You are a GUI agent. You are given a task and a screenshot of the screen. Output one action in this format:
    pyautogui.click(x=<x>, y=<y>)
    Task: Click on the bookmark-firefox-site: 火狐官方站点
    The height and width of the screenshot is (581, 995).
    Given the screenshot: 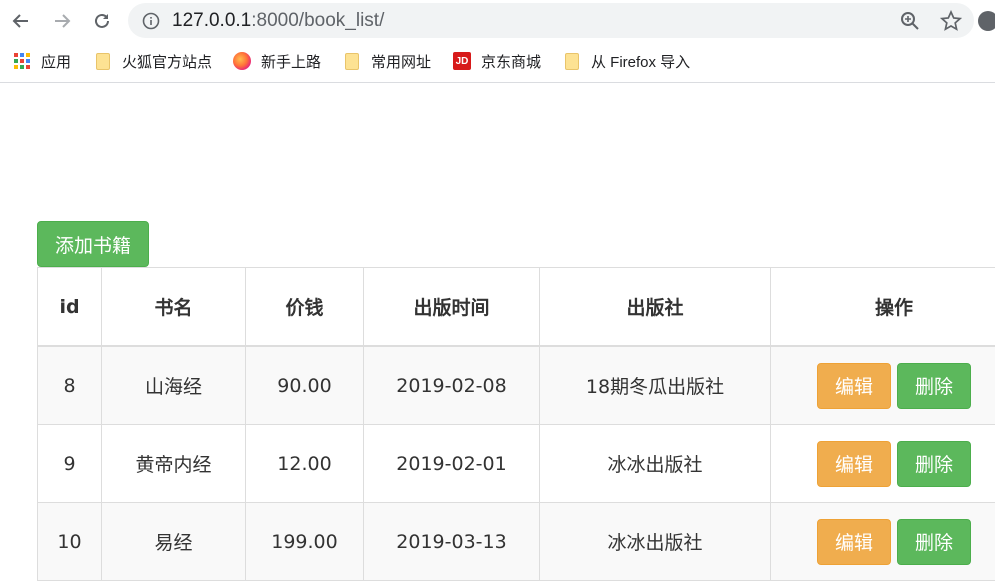 What is the action you would take?
    pyautogui.click(x=153, y=61)
    